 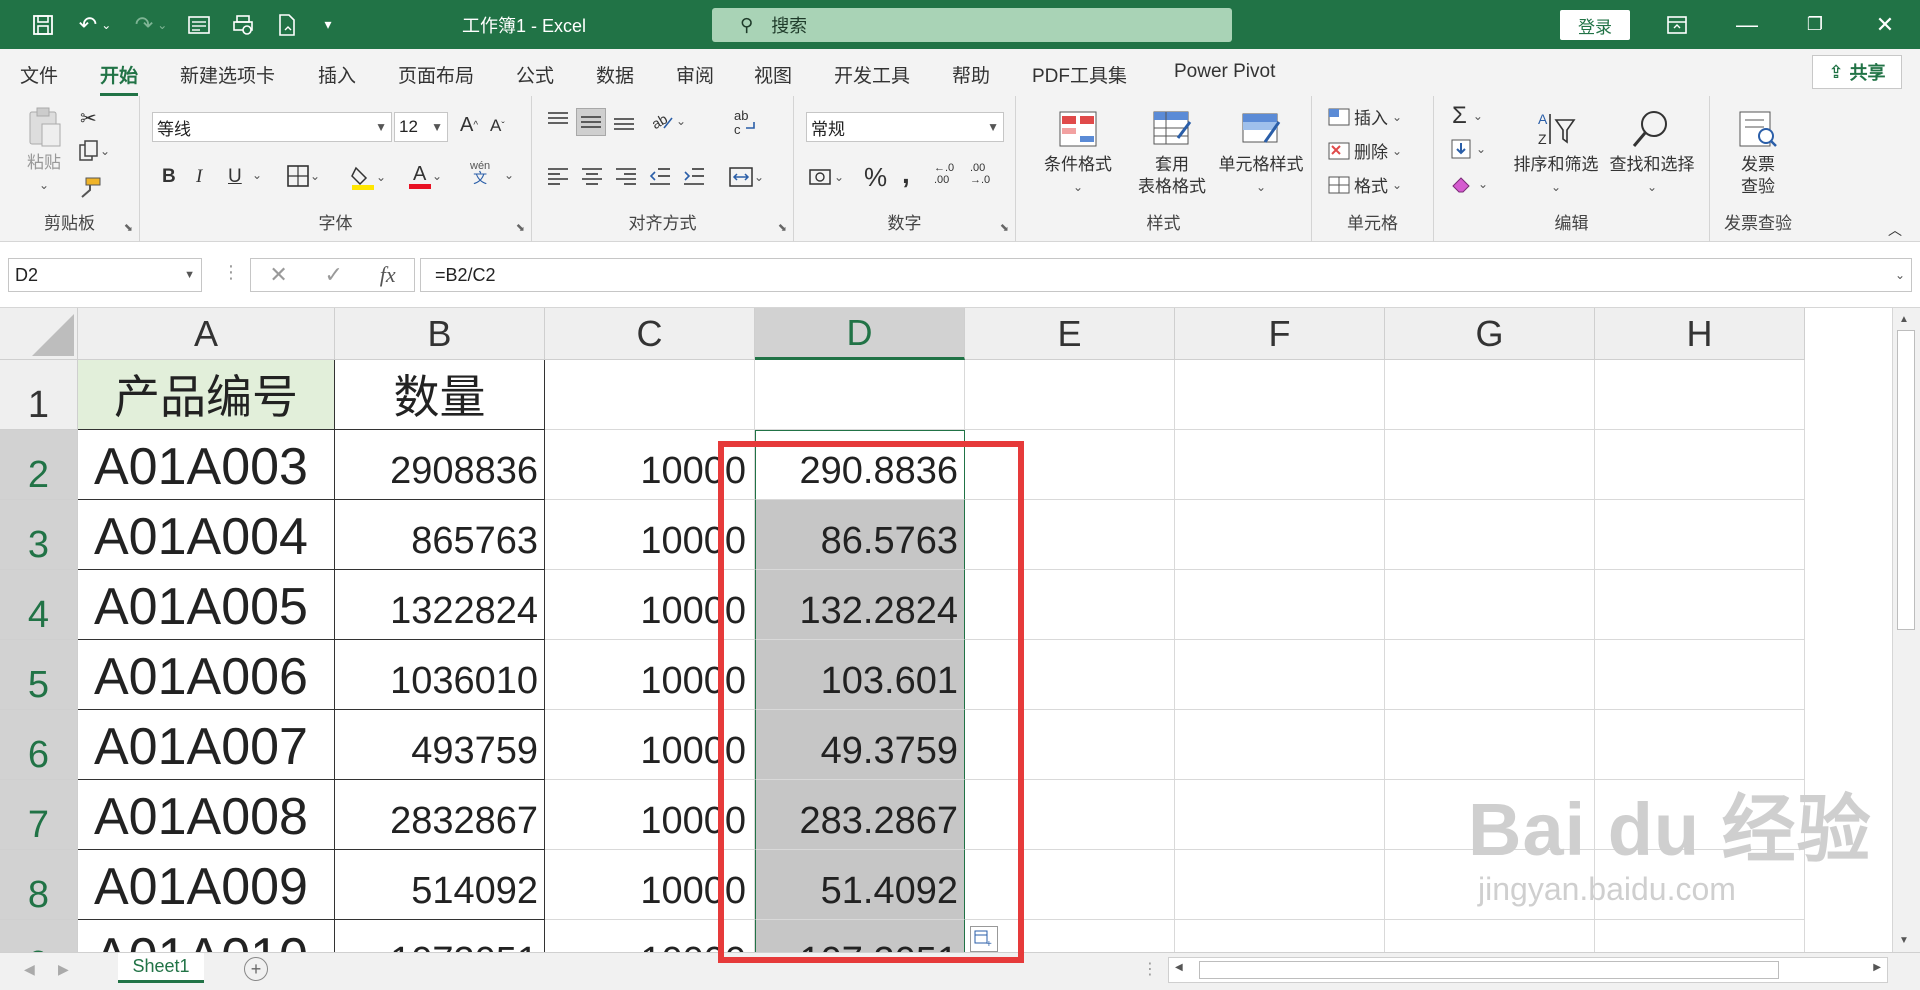 I want to click on cell-e8, so click(x=1070, y=885).